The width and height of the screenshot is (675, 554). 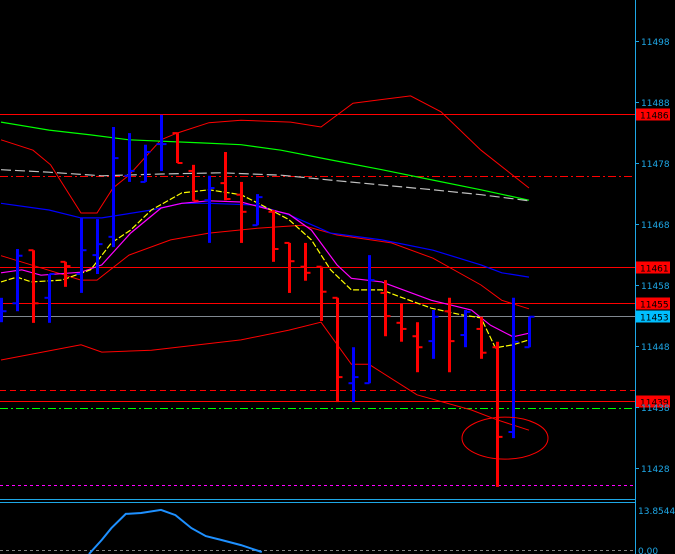 I want to click on price-tag-label: 11455, so click(x=654, y=306).